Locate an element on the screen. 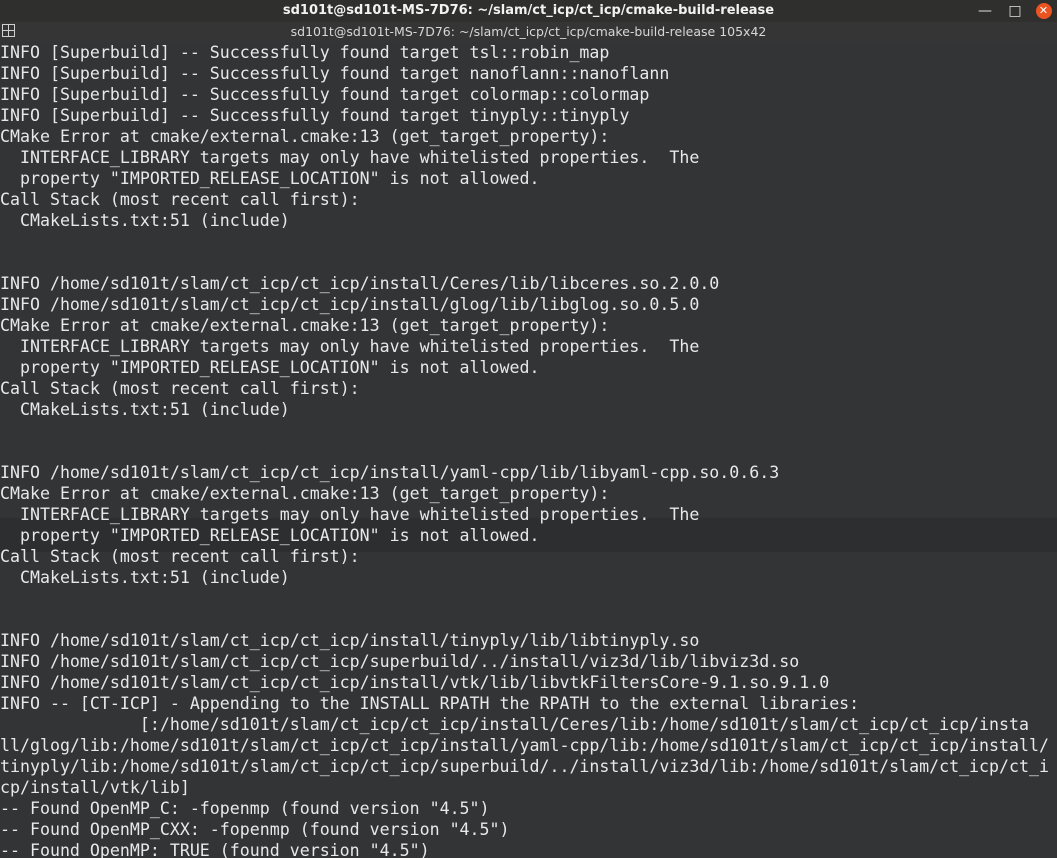 The height and width of the screenshot is (858, 1057). minimize-icon: — is located at coordinates (985, 11).